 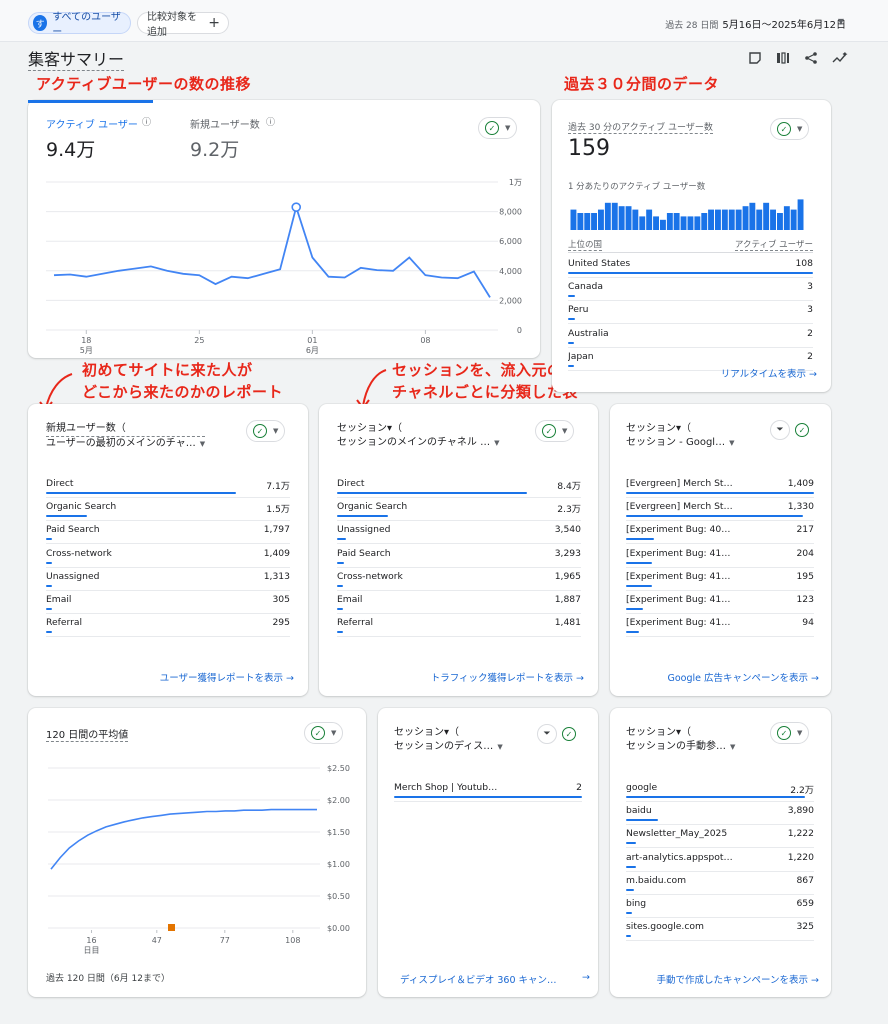 What do you see at coordinates (720, 791) in the screenshot?
I see `list-item: google 2.2万` at bounding box center [720, 791].